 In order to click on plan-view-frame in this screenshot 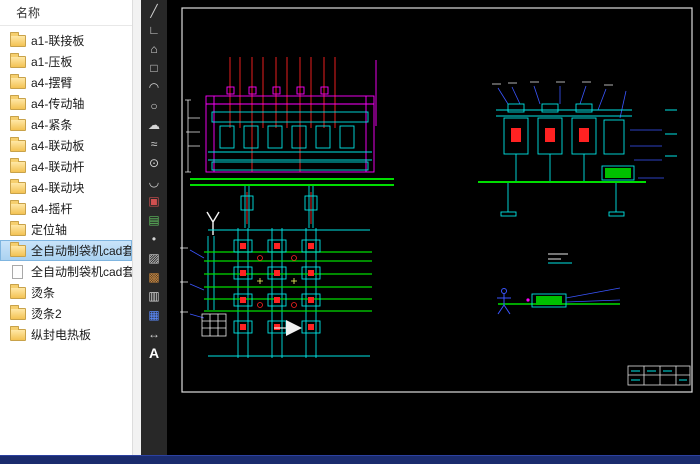, I will do `click(288, 293)`.